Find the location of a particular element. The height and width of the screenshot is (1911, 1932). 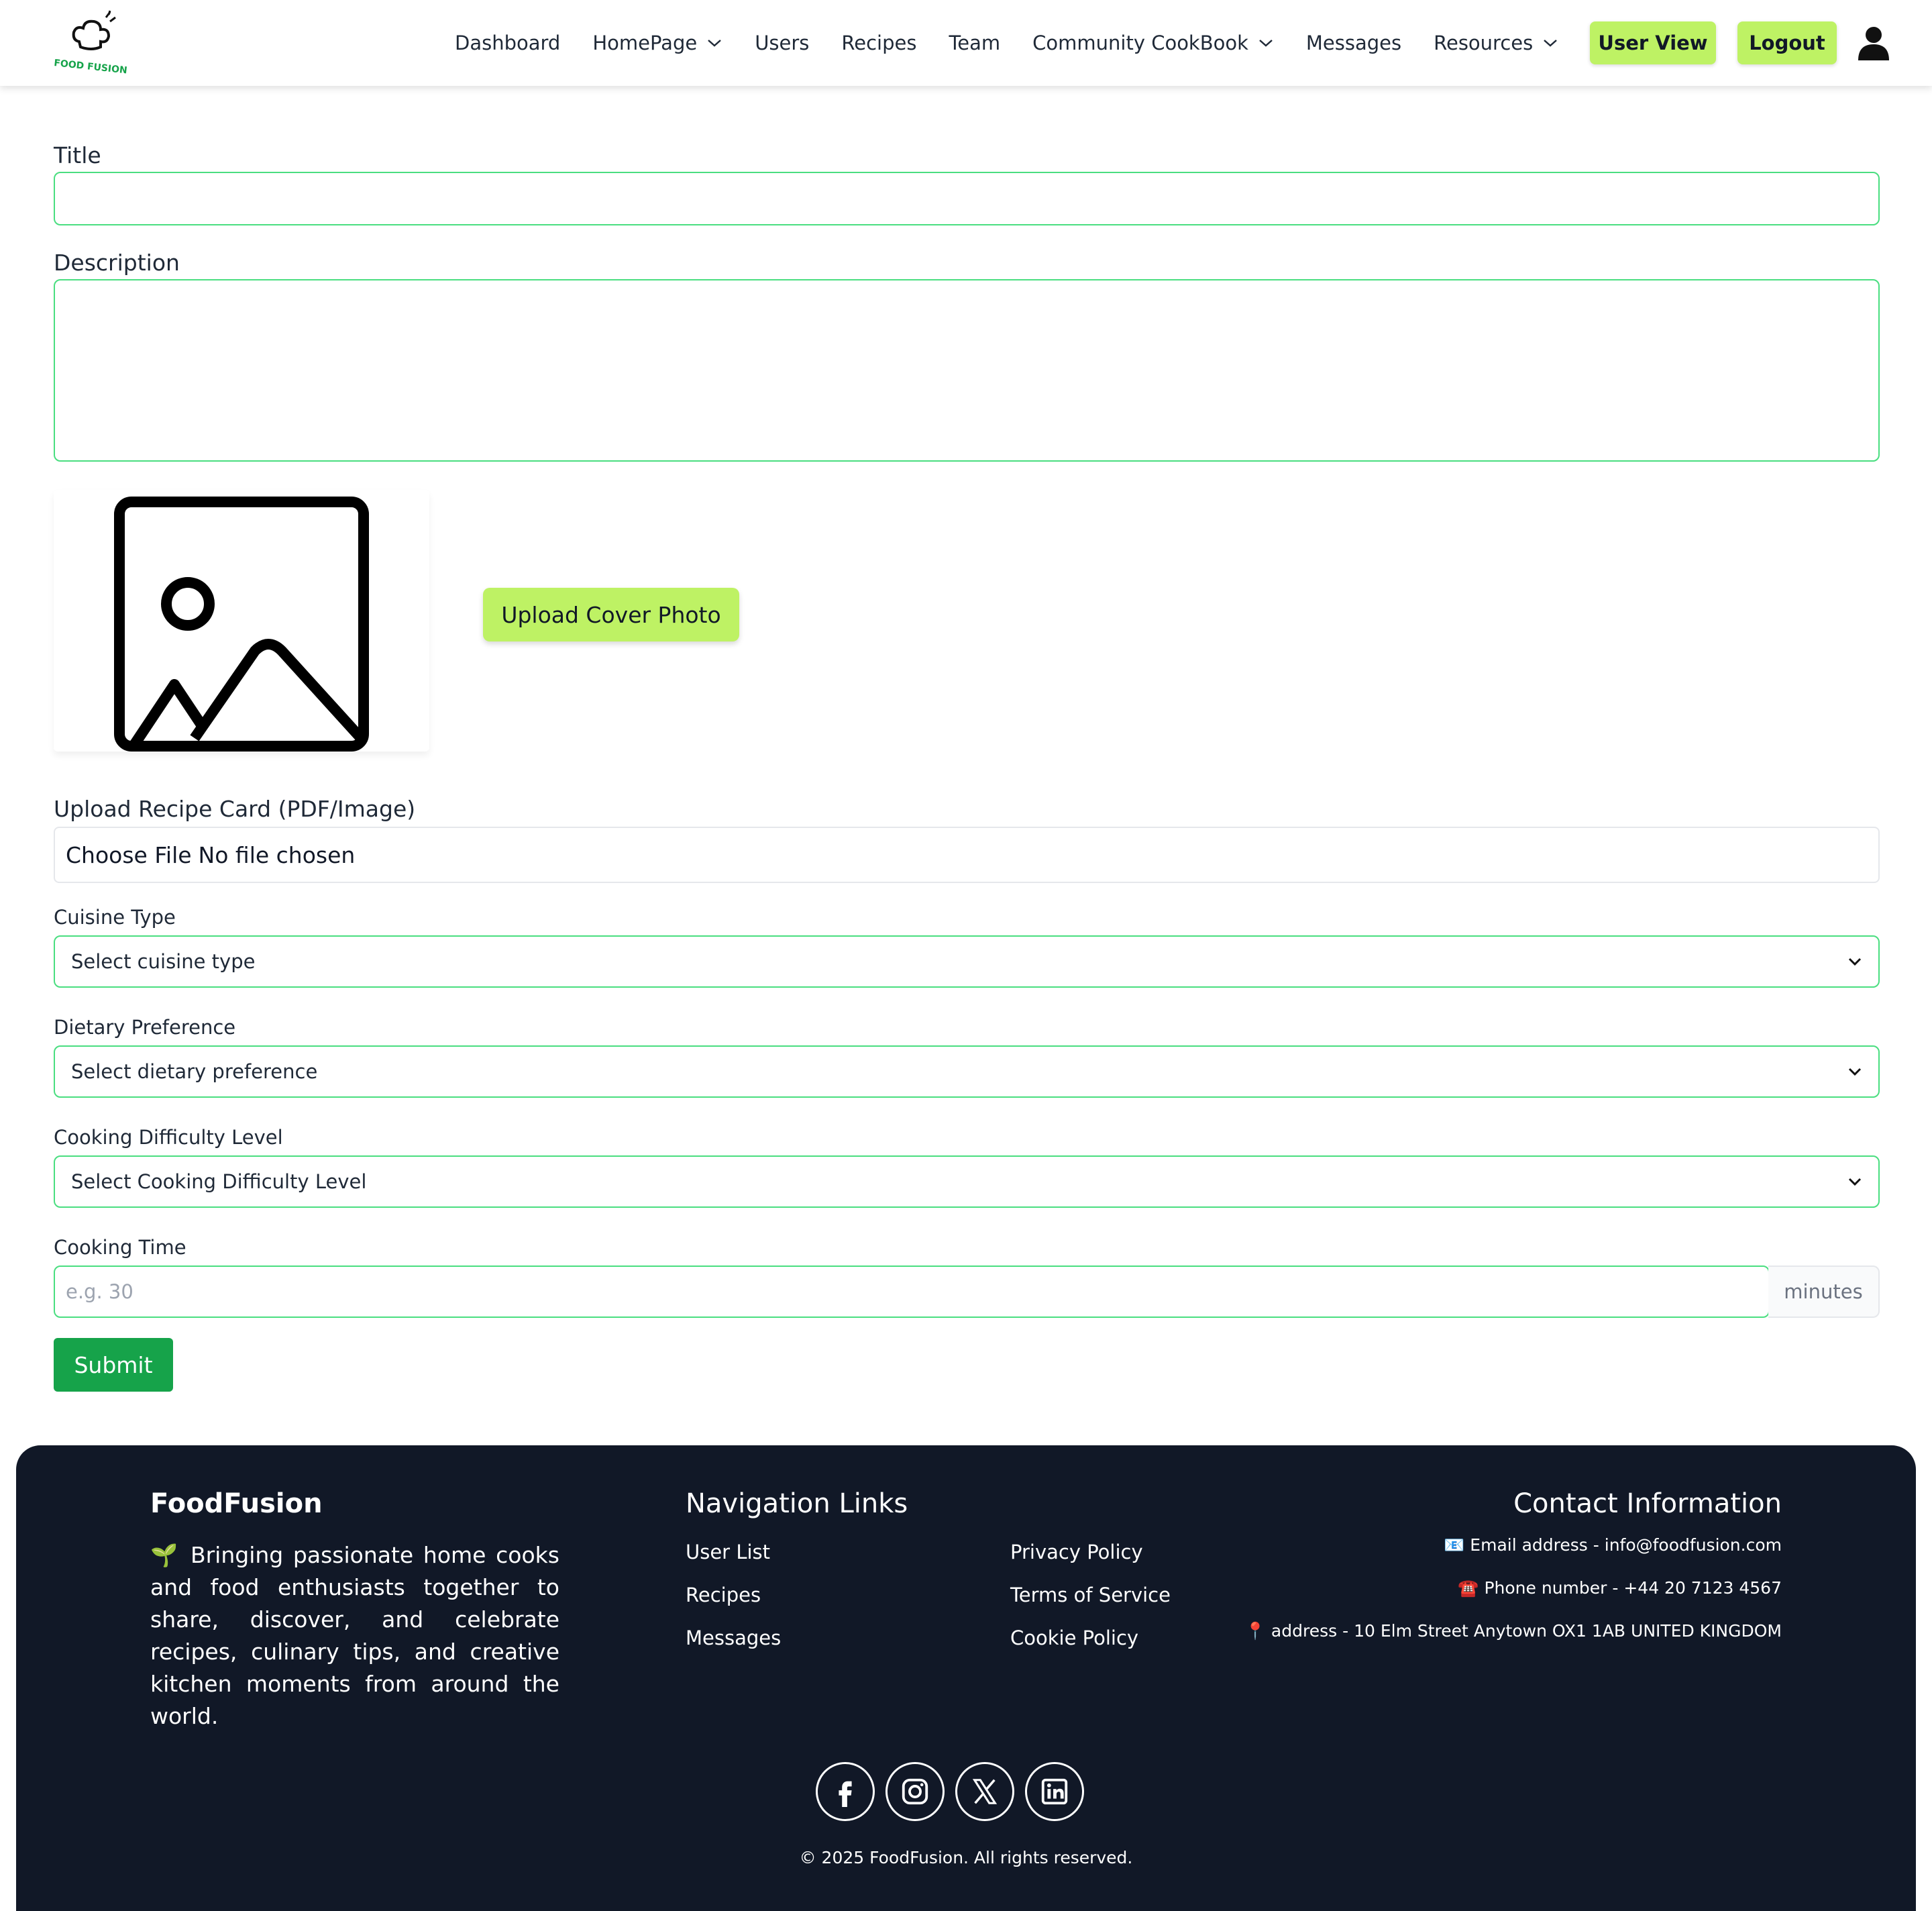

recipe-card-label: Upload Recipe Card (PDF/Image) is located at coordinates (235, 809).